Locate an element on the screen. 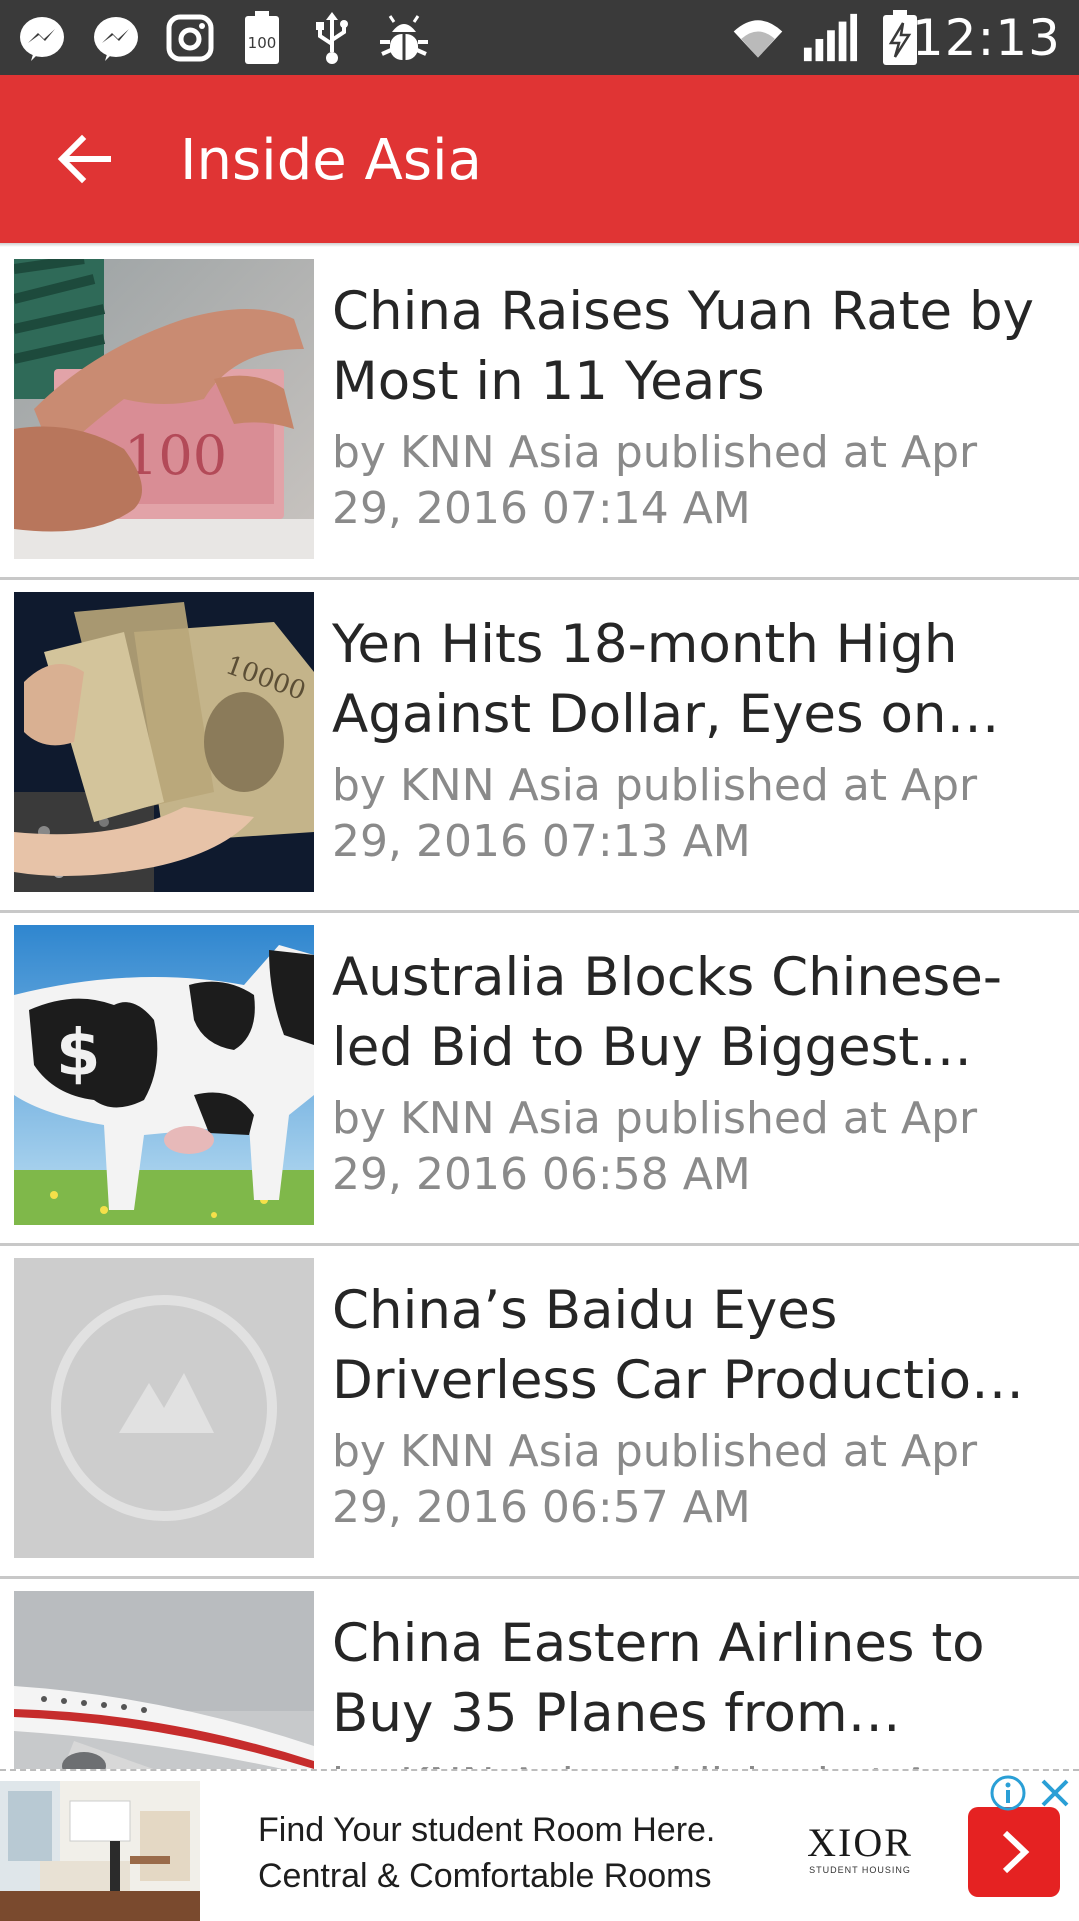  arrow-left-icon is located at coordinates (84, 159).